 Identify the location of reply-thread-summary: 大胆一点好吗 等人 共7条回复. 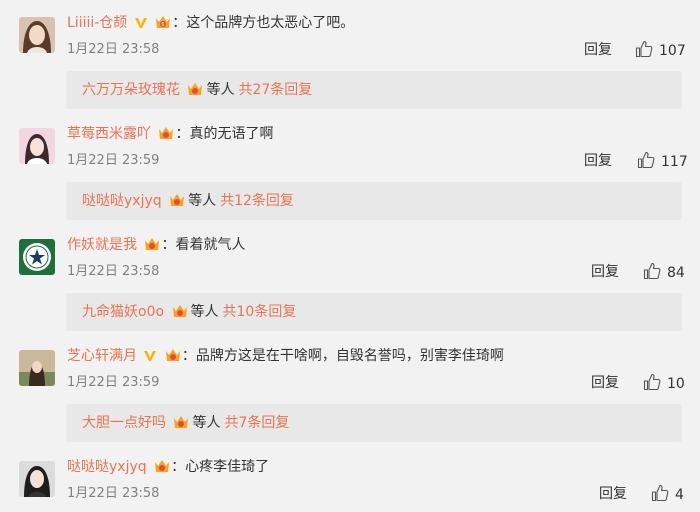
(374, 423).